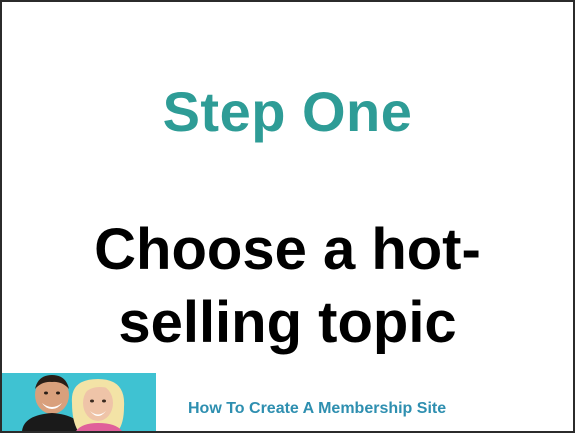 This screenshot has width=575, height=433. What do you see at coordinates (46, 393) in the screenshot?
I see `man-eye-left` at bounding box center [46, 393].